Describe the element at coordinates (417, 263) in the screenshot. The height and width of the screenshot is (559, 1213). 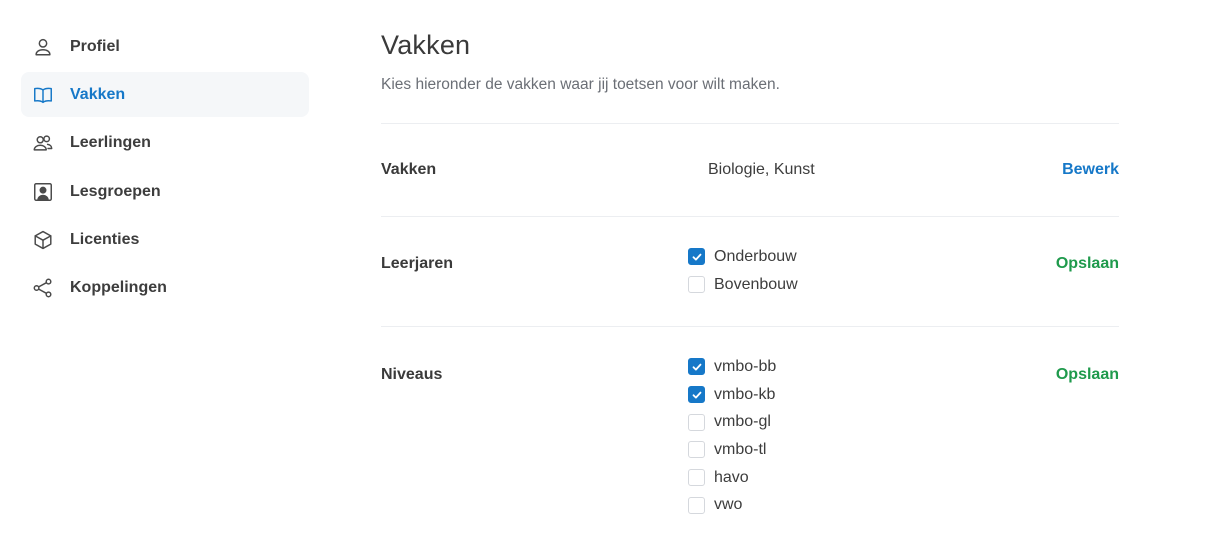
I see `leerjaren-label: Leerjaren` at that location.